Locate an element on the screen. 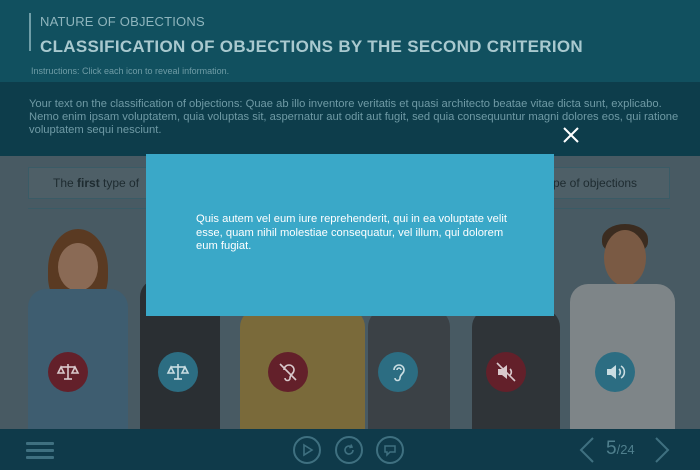 The image size is (700, 470). first-type-suffix: type of is located at coordinates (119, 183).